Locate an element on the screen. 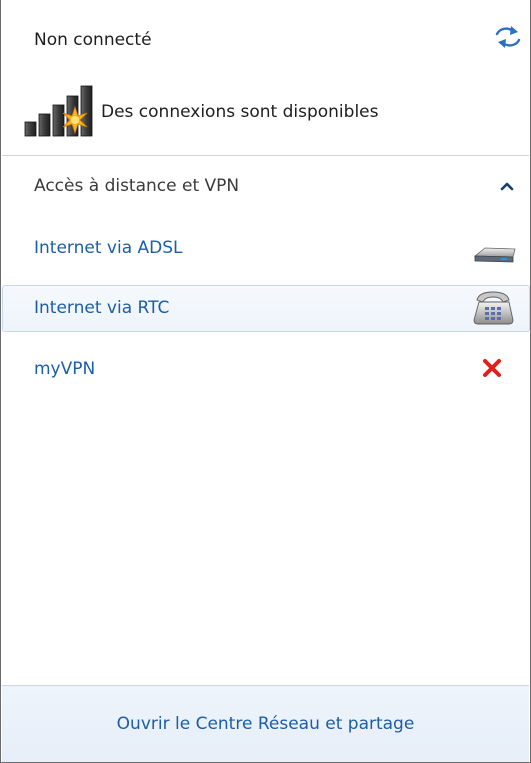 The width and height of the screenshot is (531, 763). dialup-phone-icon is located at coordinates (493, 308).